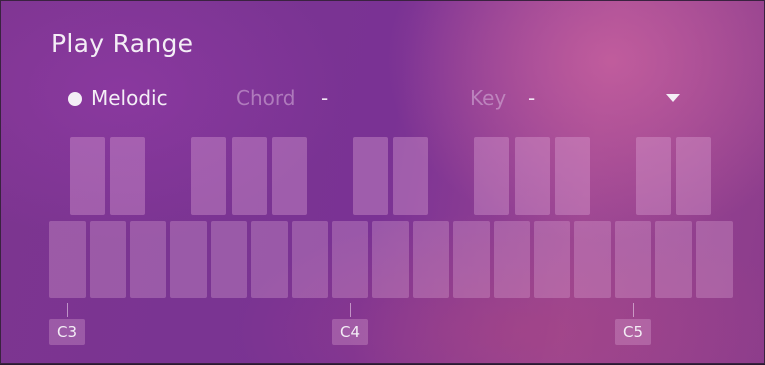 The image size is (765, 365). What do you see at coordinates (633, 332) in the screenshot?
I see `octave-label-c5: C5` at bounding box center [633, 332].